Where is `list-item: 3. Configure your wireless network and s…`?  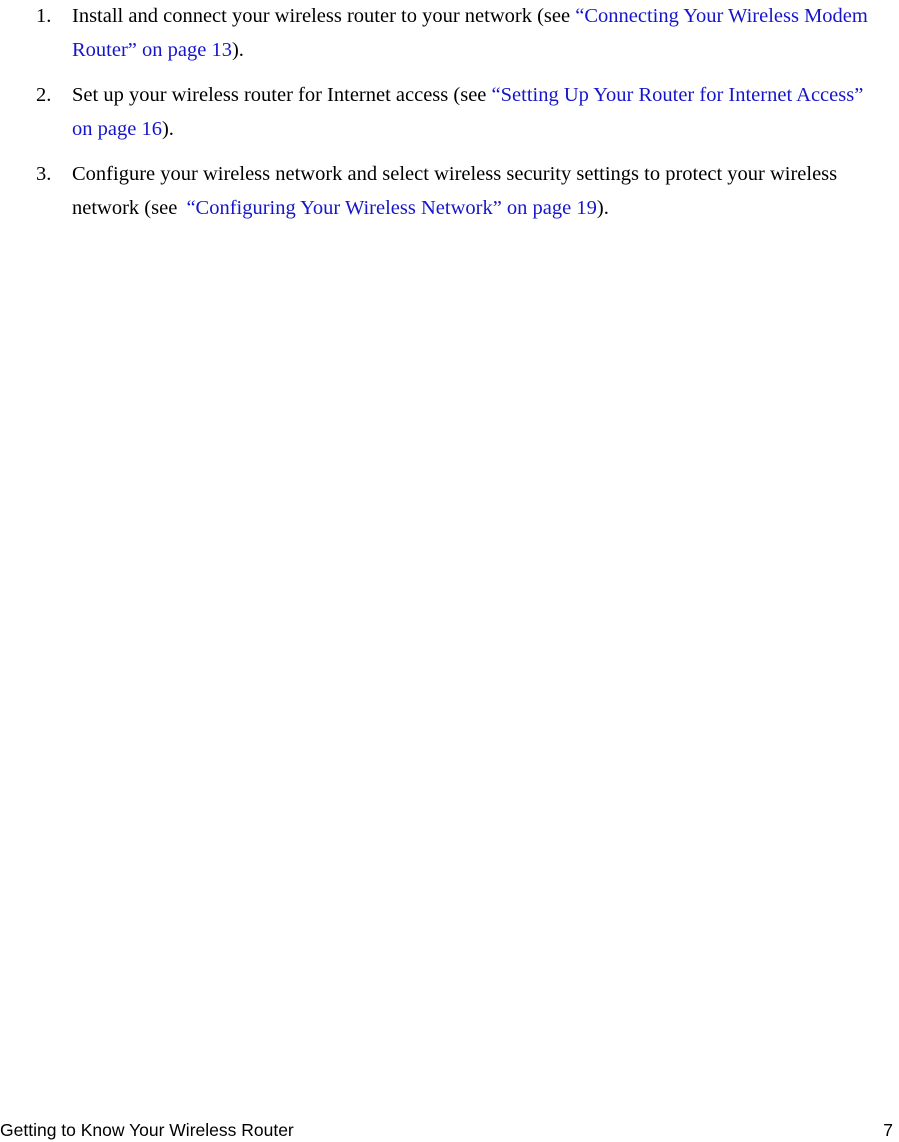
list-item: 3. Configure your wireless network and s… is located at coordinates (449, 191).